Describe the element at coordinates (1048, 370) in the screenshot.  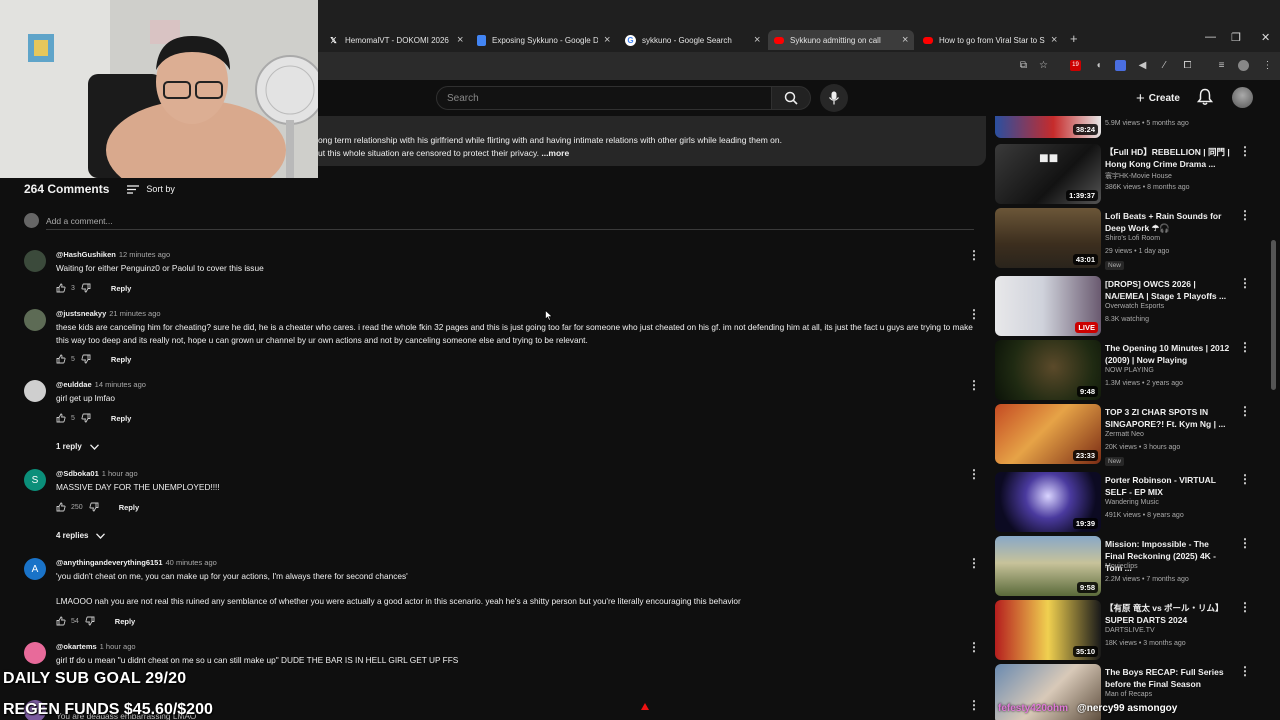
I see `video-thumbnail: 9:48` at that location.